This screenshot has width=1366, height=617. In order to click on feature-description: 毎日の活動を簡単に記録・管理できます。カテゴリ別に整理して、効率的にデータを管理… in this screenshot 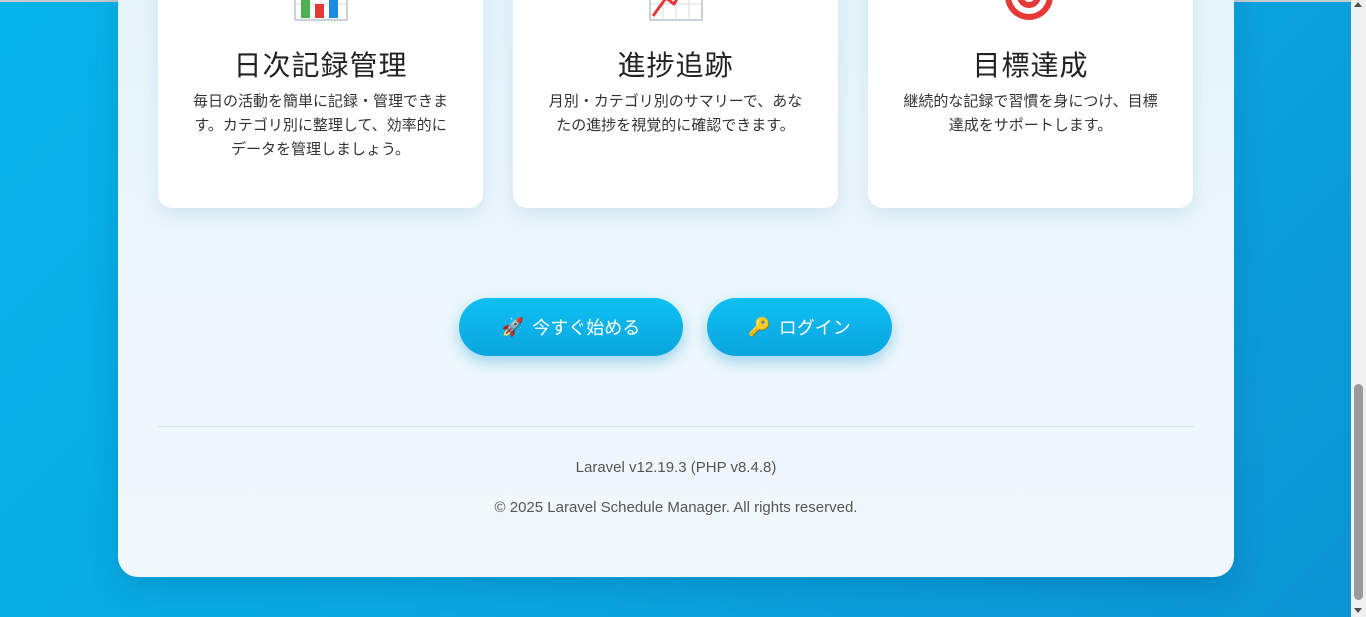, I will do `click(320, 125)`.